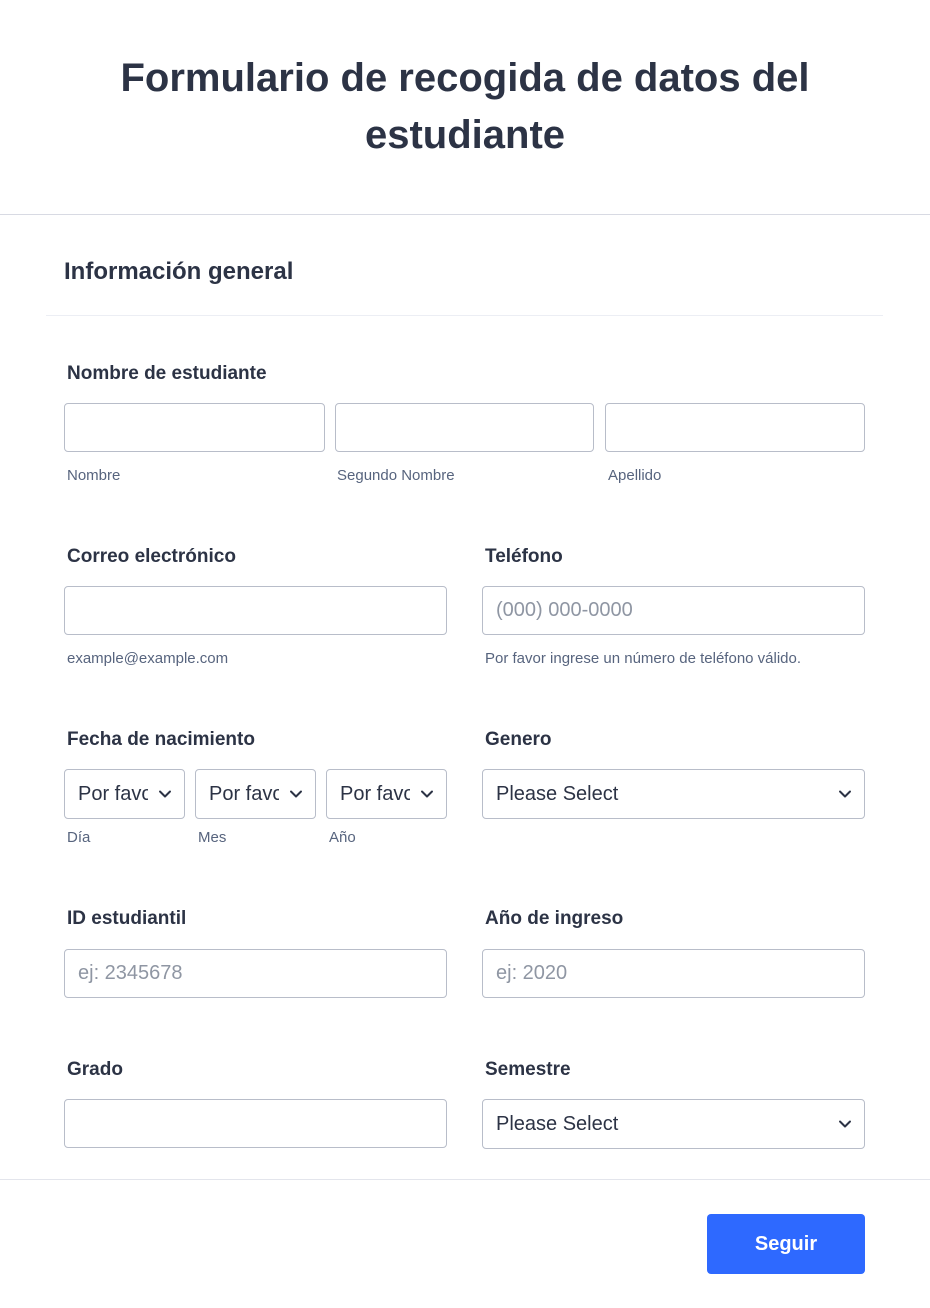 This screenshot has height=1308, width=930. What do you see at coordinates (212, 837) in the screenshot?
I see `month-sublabel: Mes` at bounding box center [212, 837].